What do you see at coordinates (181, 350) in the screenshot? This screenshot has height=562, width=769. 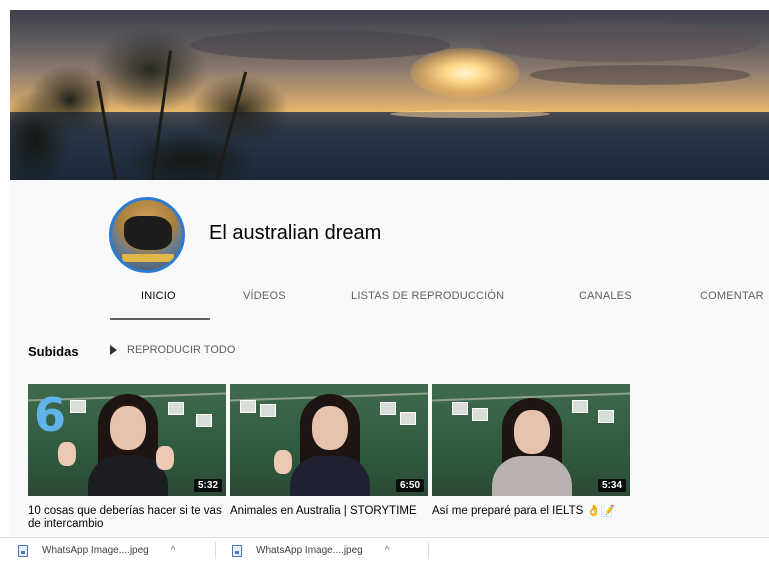 I see `play-all-label: REPRODUCIR TODO` at bounding box center [181, 350].